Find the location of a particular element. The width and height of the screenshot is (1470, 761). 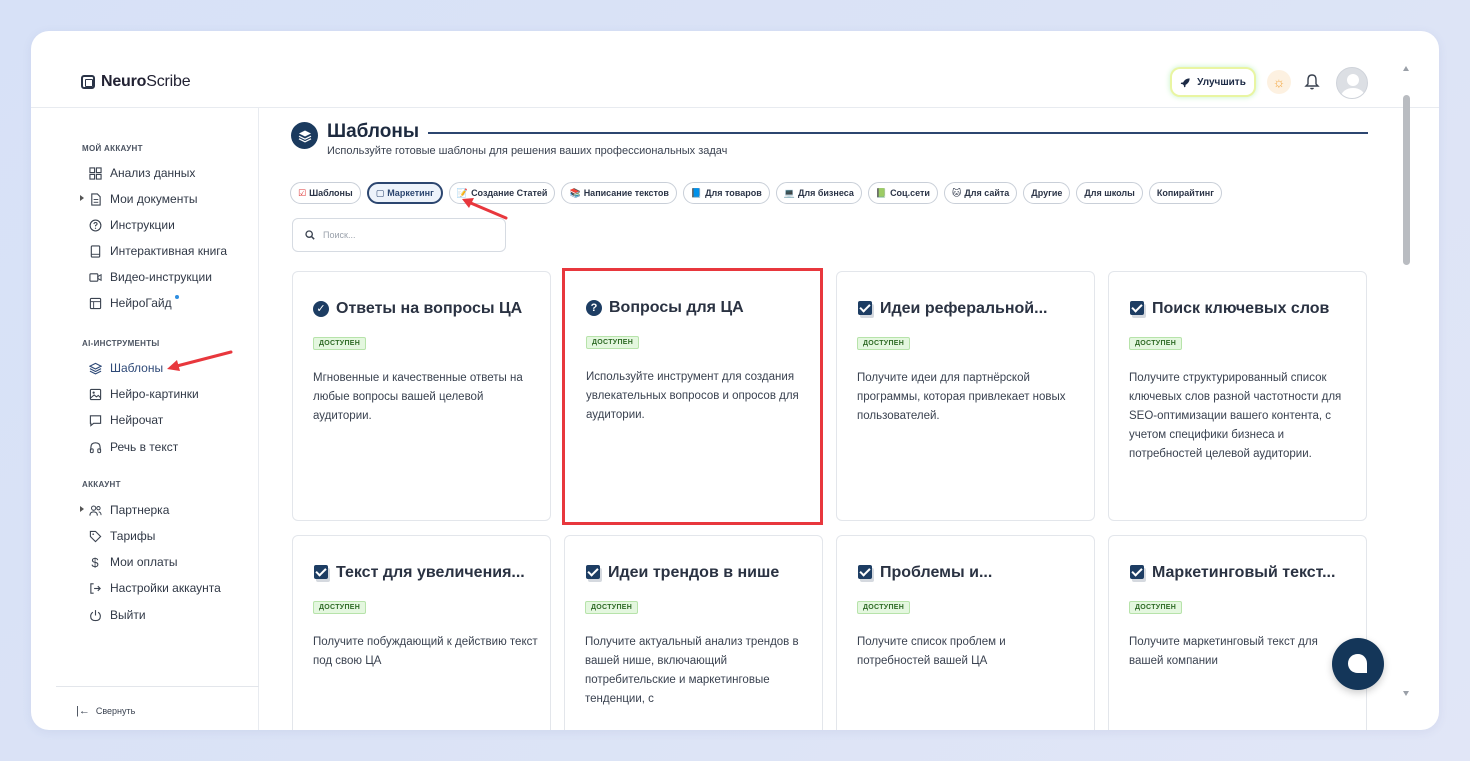

card-title: Идеи трендов в нише is located at coordinates (694, 572).